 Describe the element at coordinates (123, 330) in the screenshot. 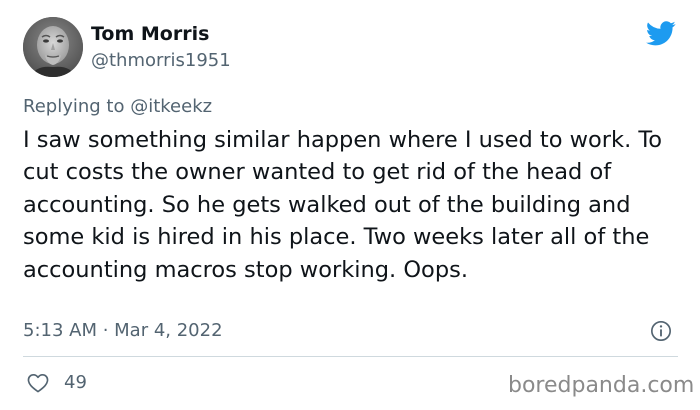

I see `tweet-timestamp: 5:13 AM · Mar 4, 2022` at that location.